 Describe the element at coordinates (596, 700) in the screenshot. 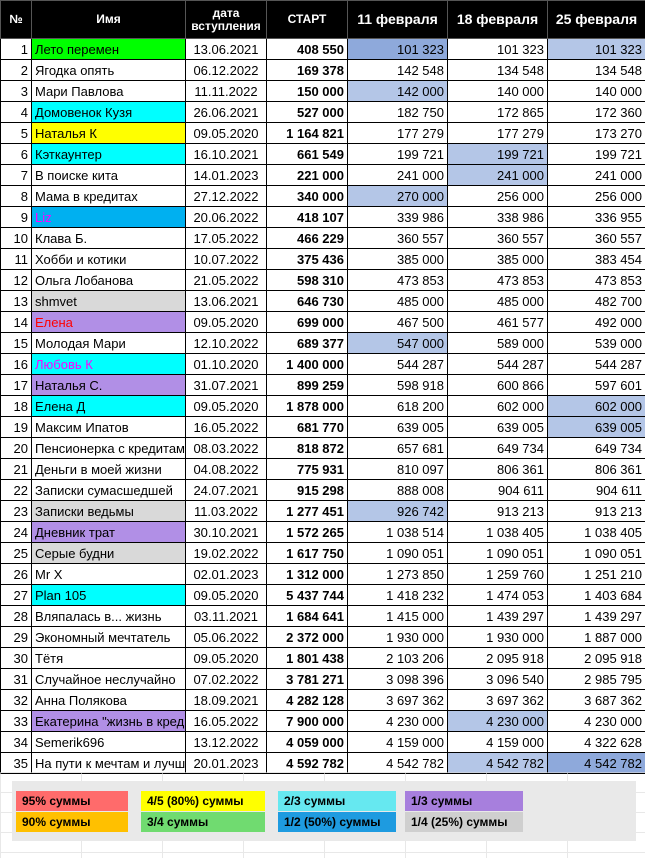

I see `value-feb-25: 3 687 362` at that location.